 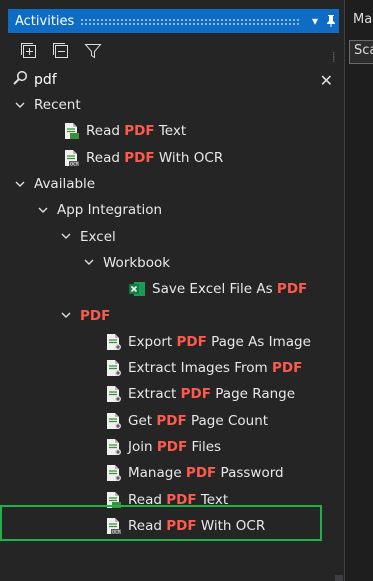 I want to click on tree-item-manage-pdf-password: Manage PDF Password, so click(x=173, y=473).